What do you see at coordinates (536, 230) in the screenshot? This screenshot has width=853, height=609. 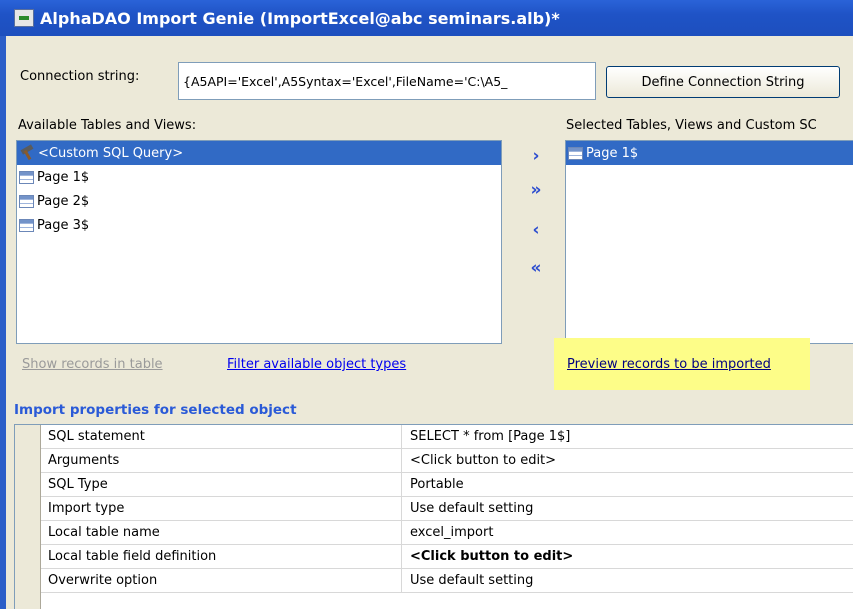 I see `remove-selected-button: ‹` at bounding box center [536, 230].